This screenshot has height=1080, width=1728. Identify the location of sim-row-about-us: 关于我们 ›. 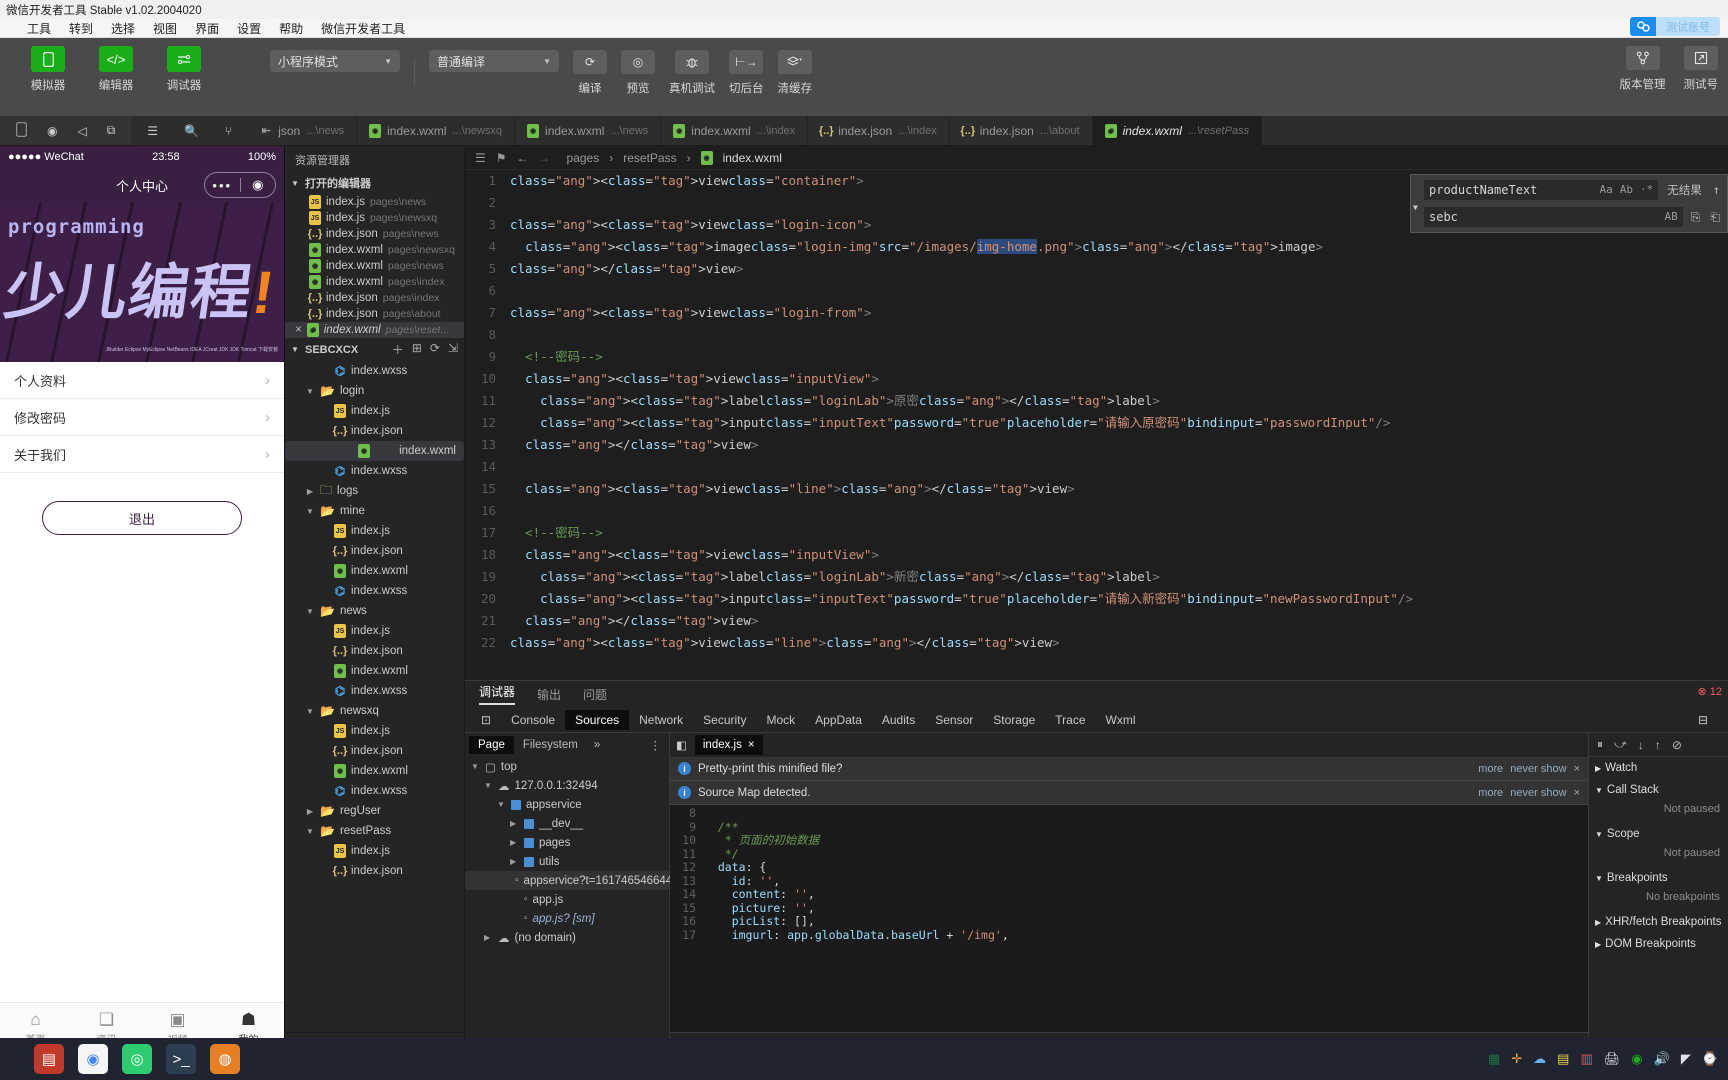
(142, 454).